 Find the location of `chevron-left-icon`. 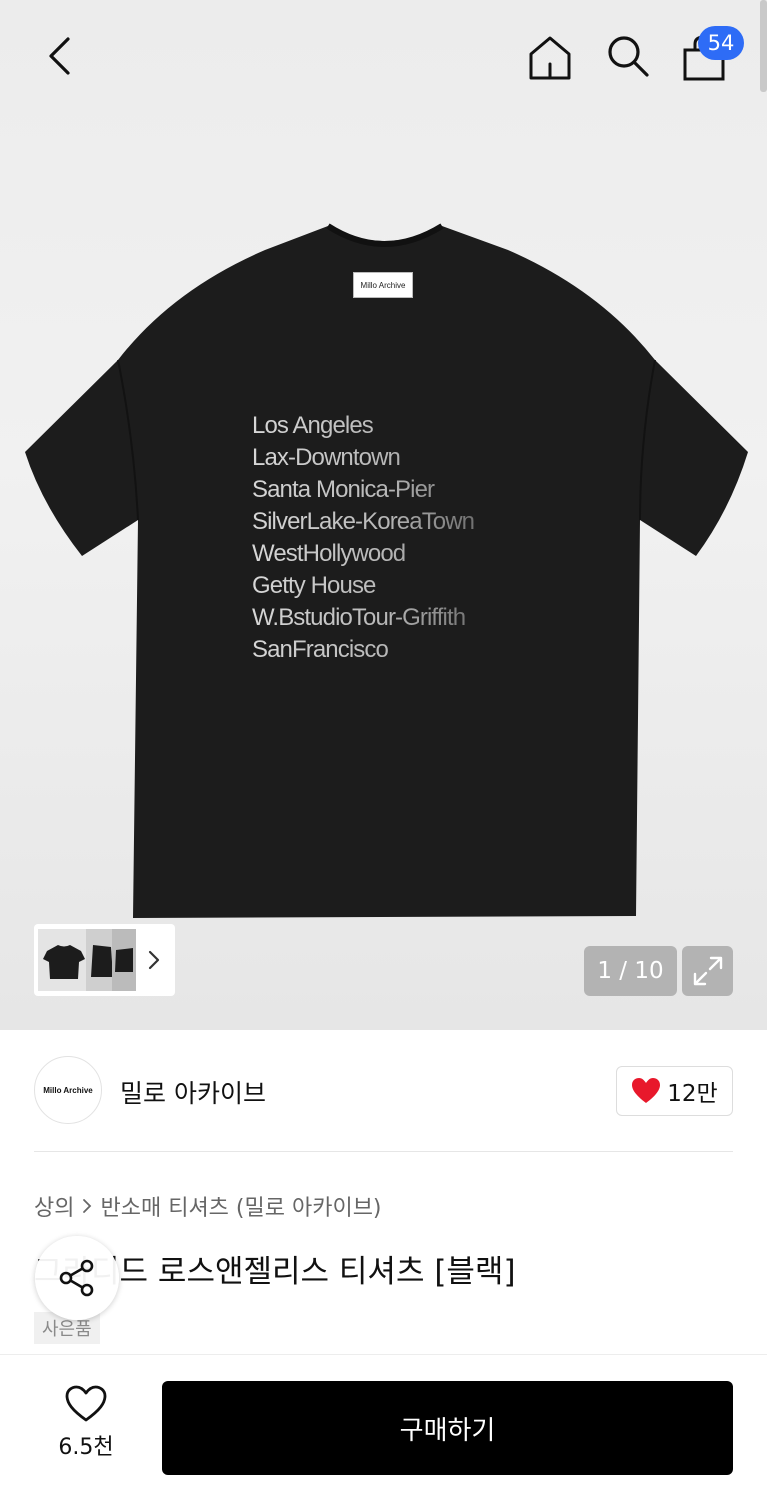

chevron-left-icon is located at coordinates (59, 56).